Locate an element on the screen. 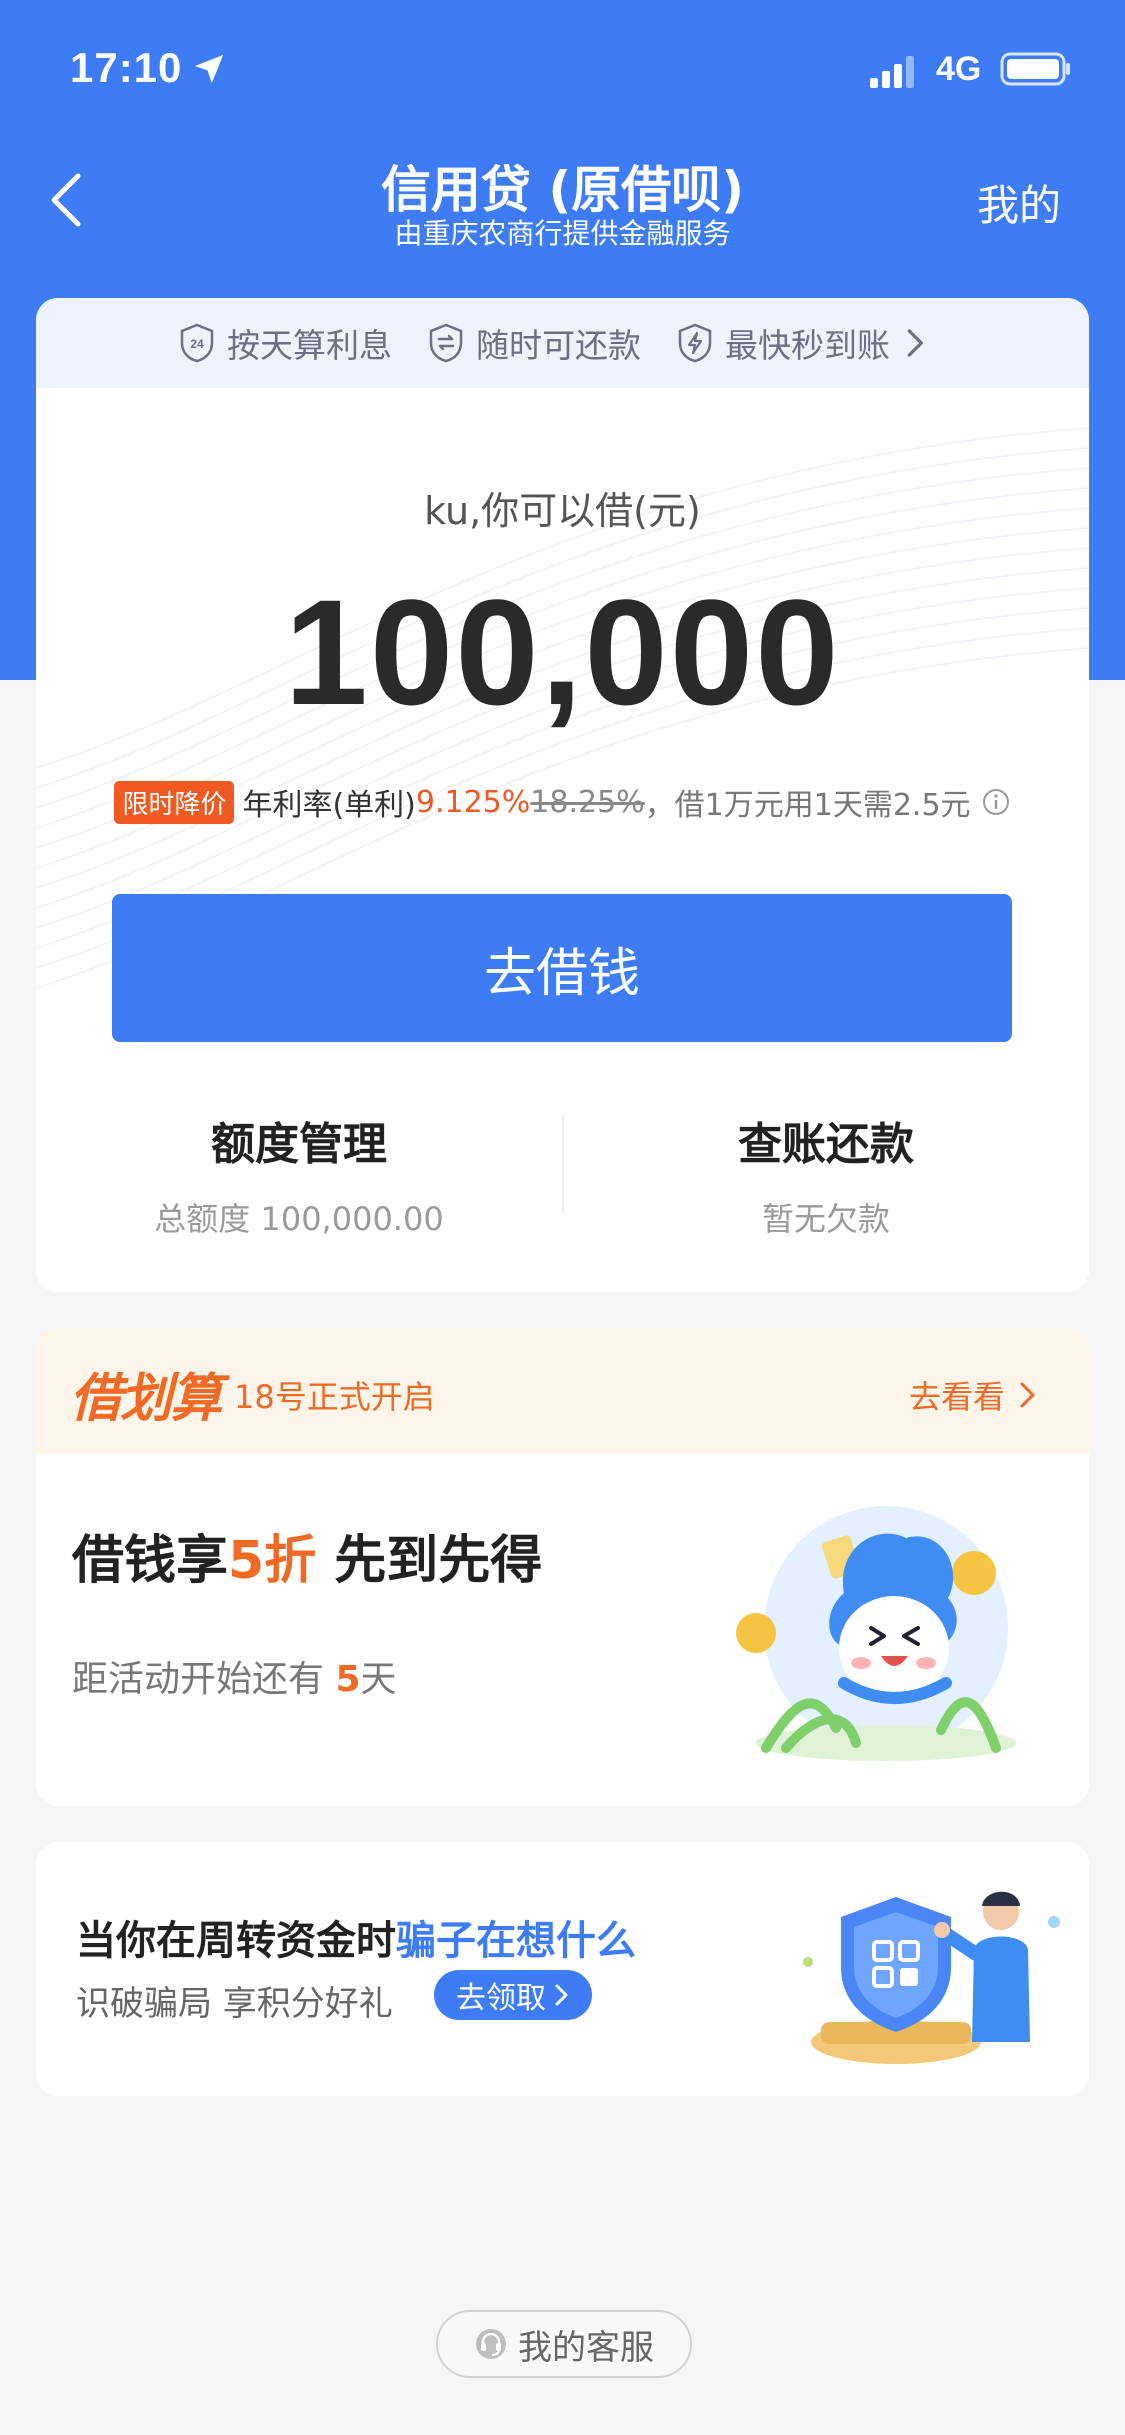 The width and height of the screenshot is (1125, 2435). mascot-illustration is located at coordinates (876, 1633).